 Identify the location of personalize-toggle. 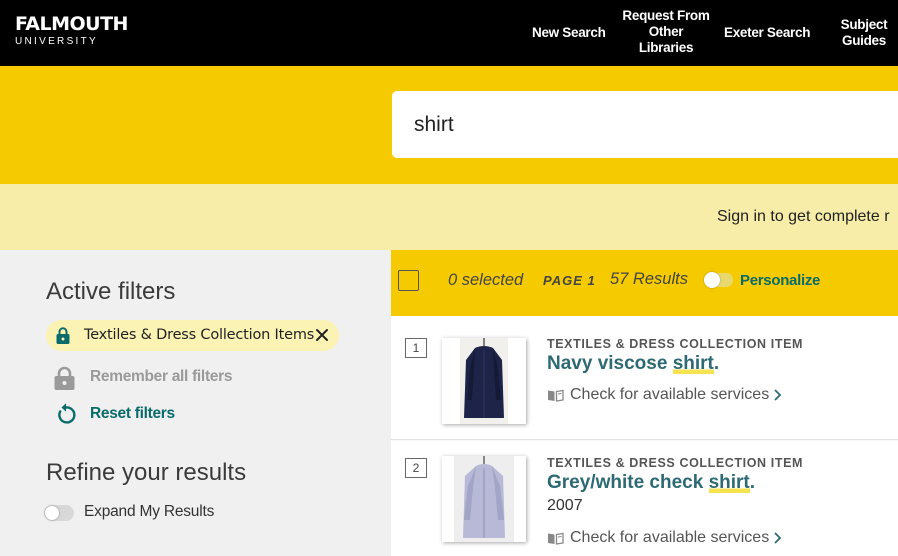
(718, 280).